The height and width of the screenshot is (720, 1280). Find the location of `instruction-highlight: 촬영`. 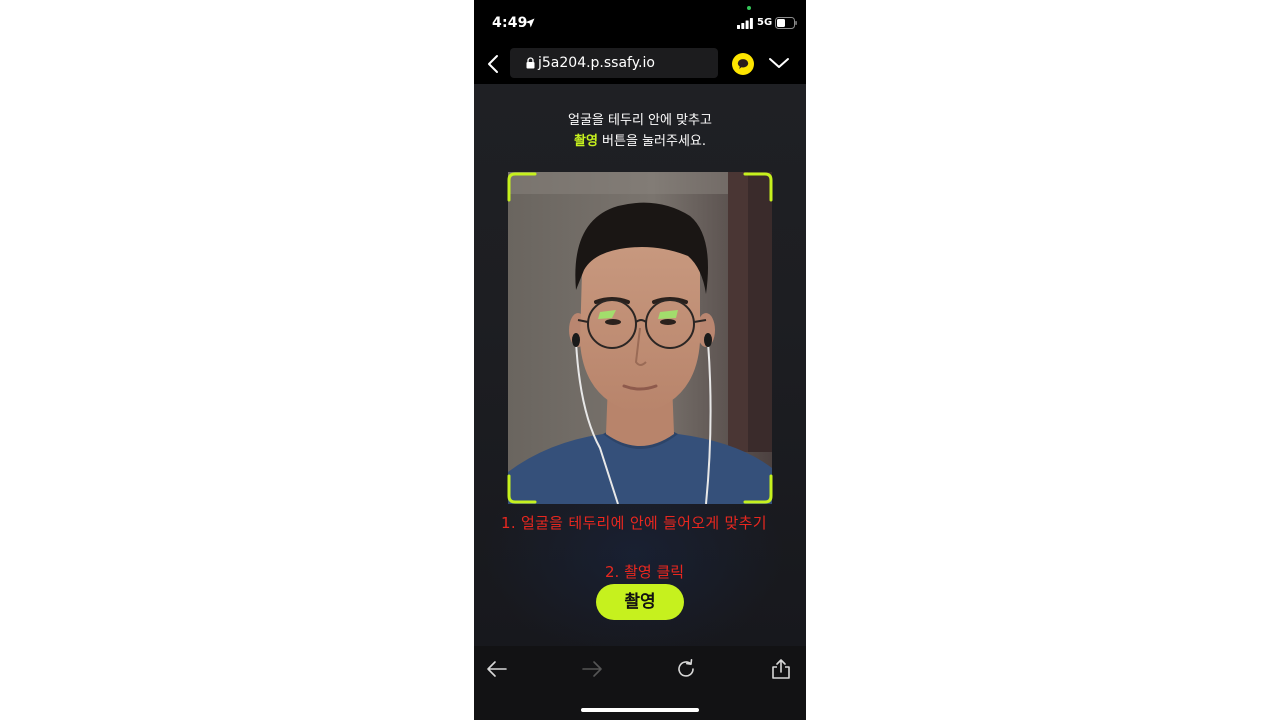

instruction-highlight: 촬영 is located at coordinates (586, 141).